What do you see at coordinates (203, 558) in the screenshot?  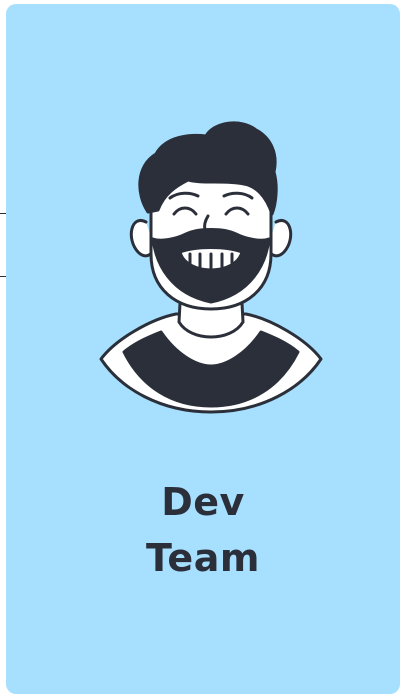 I see `team-name-line-2: Team` at bounding box center [203, 558].